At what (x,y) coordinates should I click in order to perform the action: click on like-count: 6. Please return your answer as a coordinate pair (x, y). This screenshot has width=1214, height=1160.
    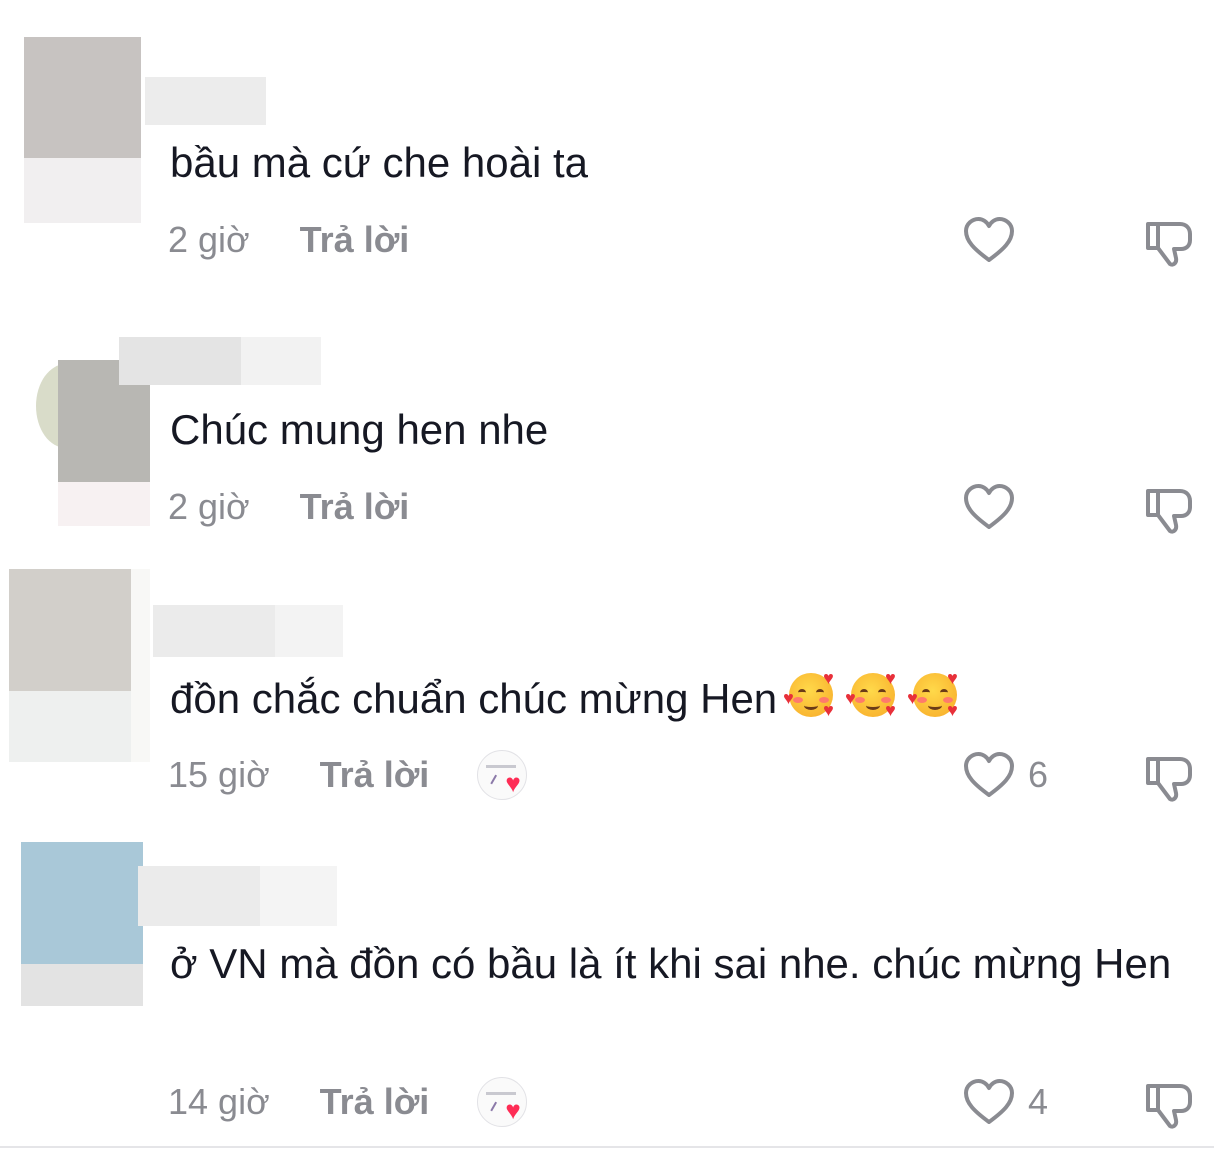
    Looking at the image, I should click on (1038, 774).